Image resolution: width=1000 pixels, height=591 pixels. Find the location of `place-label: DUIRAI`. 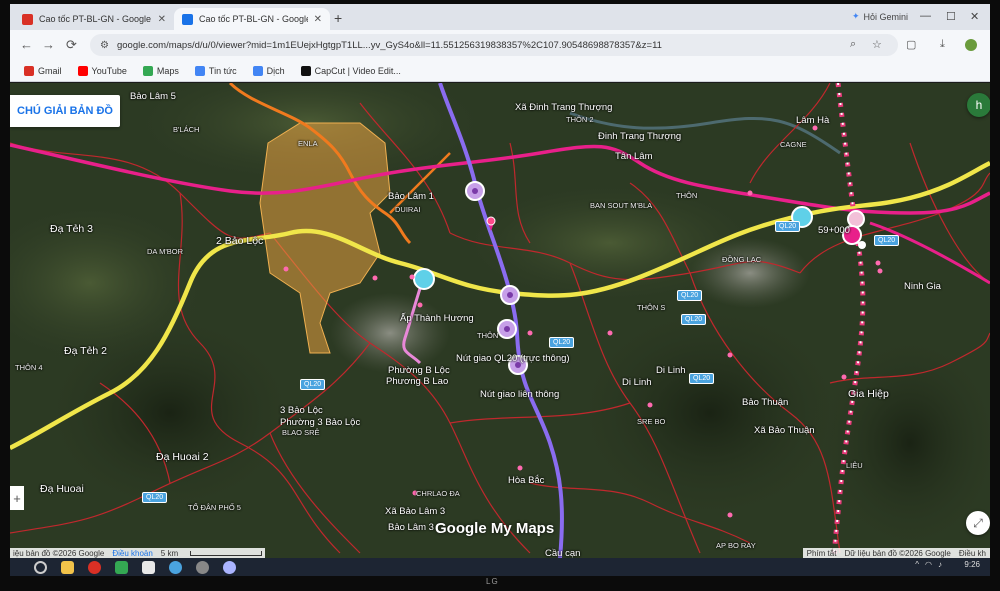

place-label: DUIRAI is located at coordinates (408, 209).